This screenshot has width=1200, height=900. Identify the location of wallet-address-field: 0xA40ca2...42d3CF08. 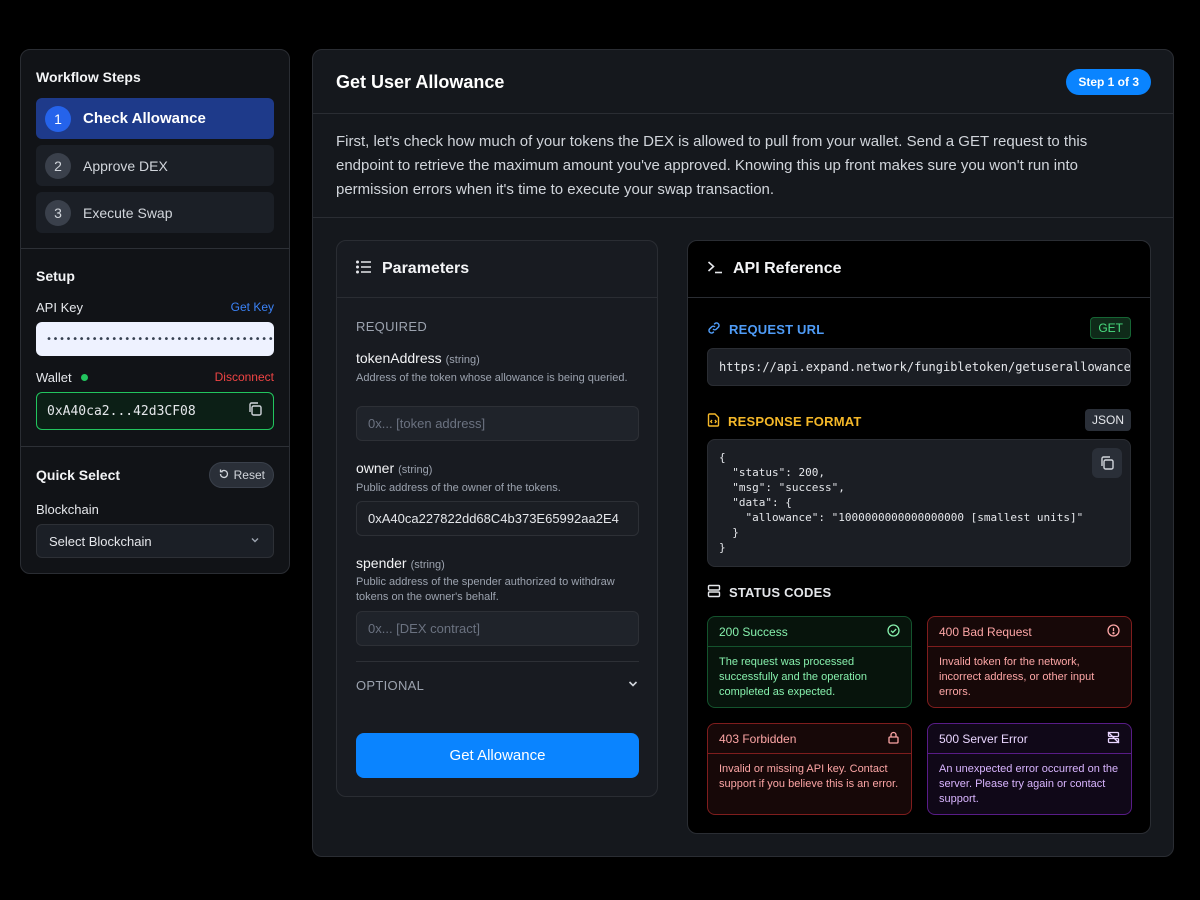
(155, 411).